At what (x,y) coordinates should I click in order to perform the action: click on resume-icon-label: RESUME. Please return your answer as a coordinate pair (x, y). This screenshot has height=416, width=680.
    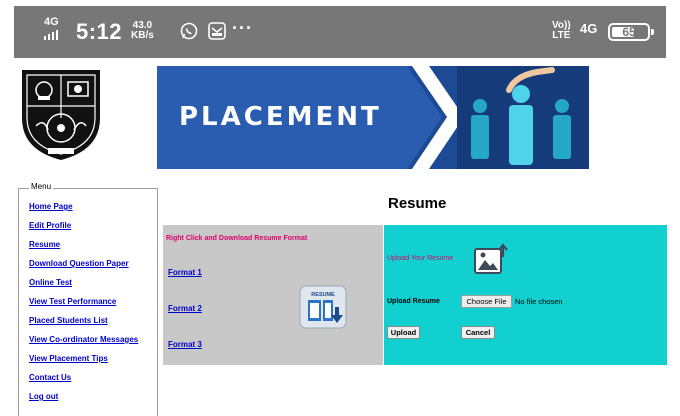
    Looking at the image, I should click on (323, 295).